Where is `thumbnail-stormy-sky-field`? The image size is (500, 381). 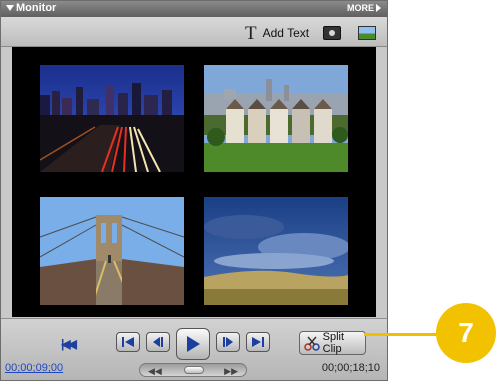
thumbnail-stormy-sky-field is located at coordinates (276, 251).